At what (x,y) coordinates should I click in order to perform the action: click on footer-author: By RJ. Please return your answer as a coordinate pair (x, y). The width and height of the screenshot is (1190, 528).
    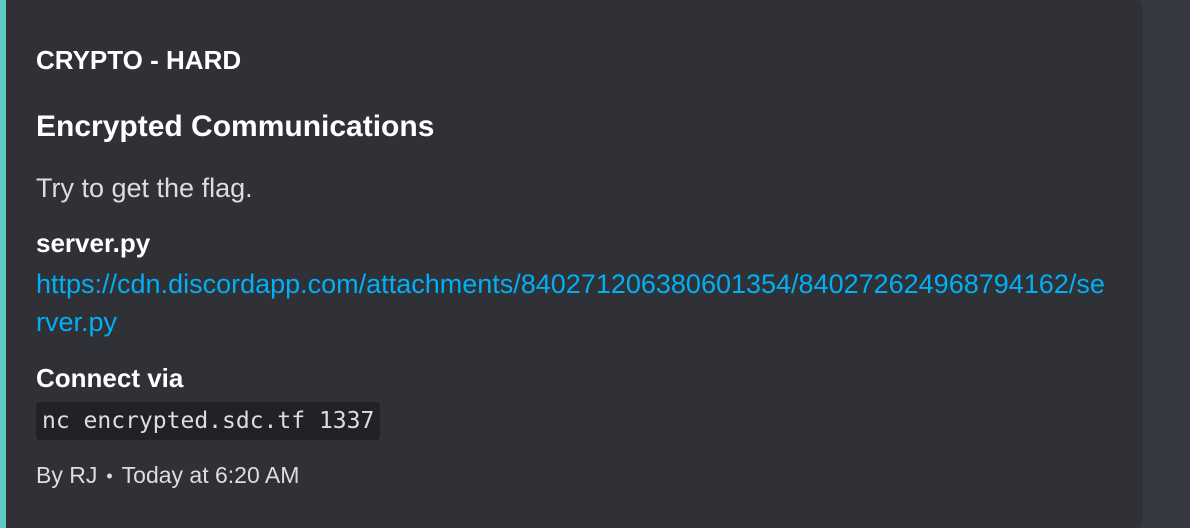
    Looking at the image, I should click on (67, 475).